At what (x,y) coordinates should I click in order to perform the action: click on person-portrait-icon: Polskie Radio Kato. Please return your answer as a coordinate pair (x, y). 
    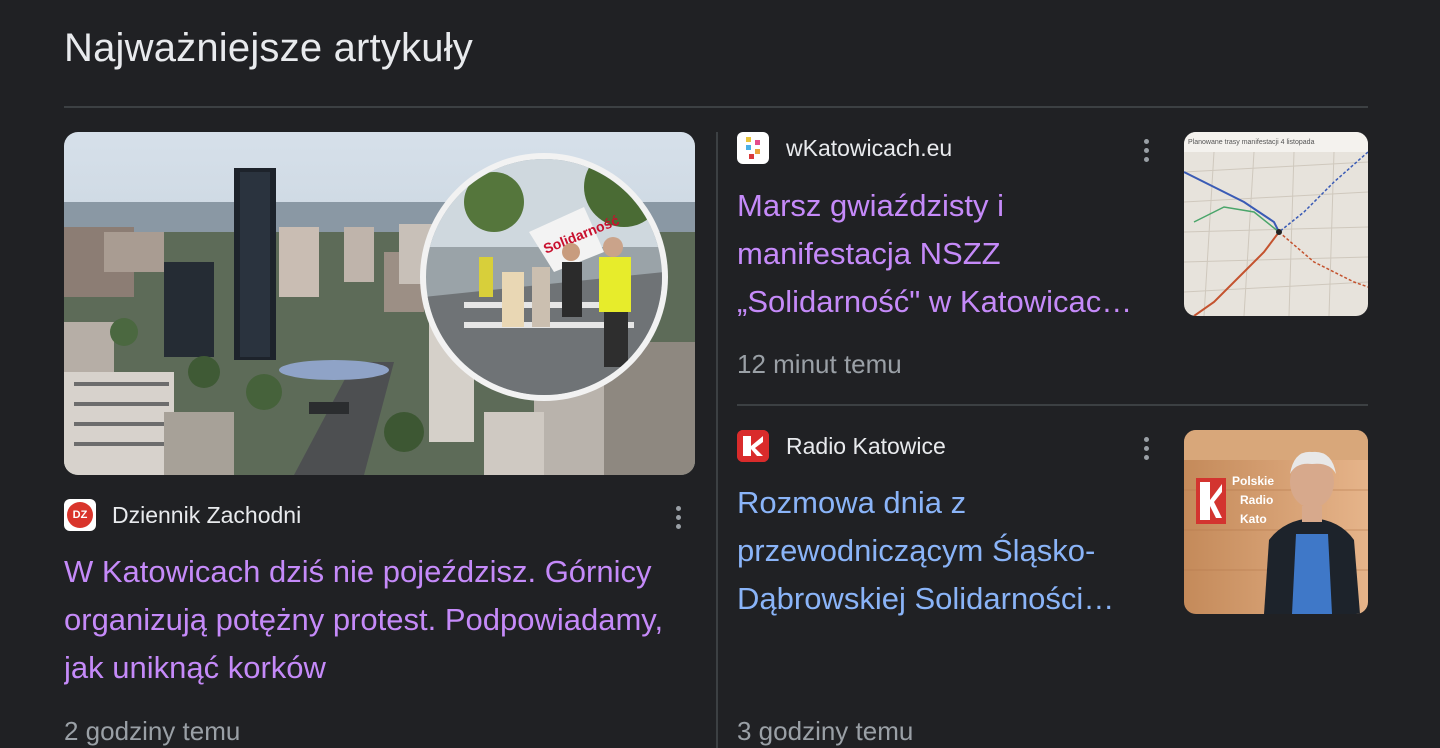
    Looking at the image, I should click on (1276, 522).